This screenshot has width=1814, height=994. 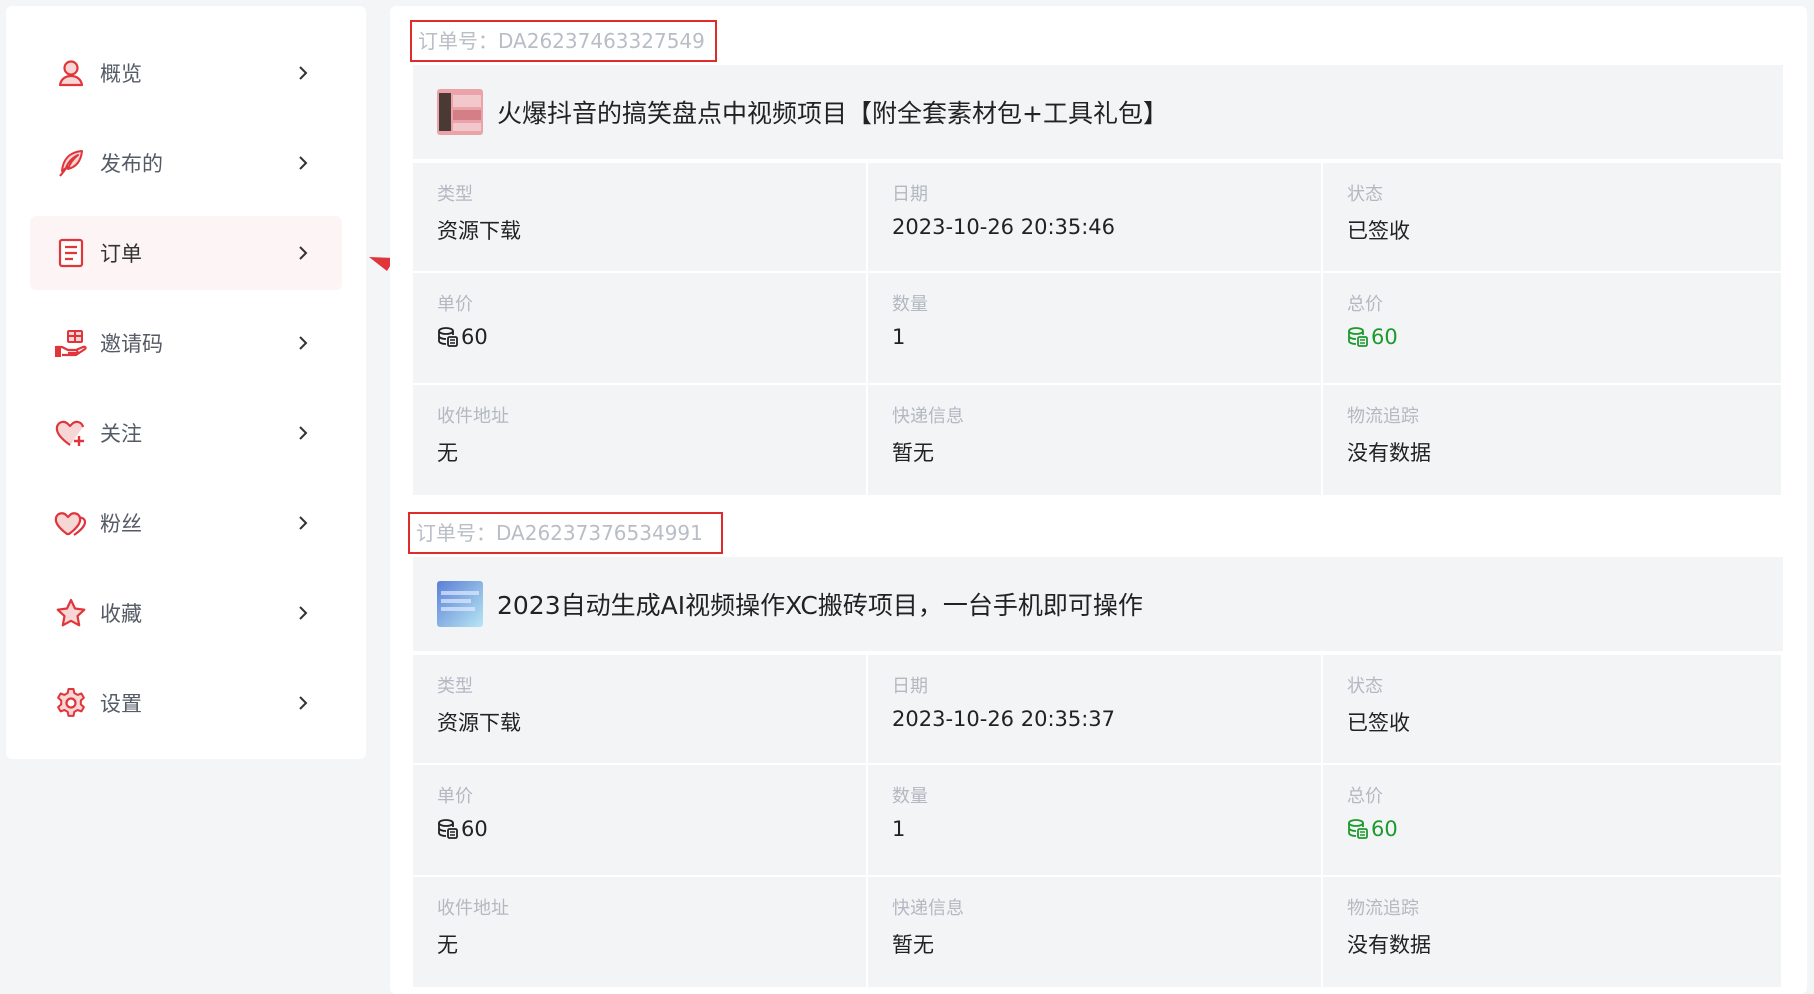 What do you see at coordinates (186, 613) in the screenshot?
I see `sidebar-item-favorites: 收藏` at bounding box center [186, 613].